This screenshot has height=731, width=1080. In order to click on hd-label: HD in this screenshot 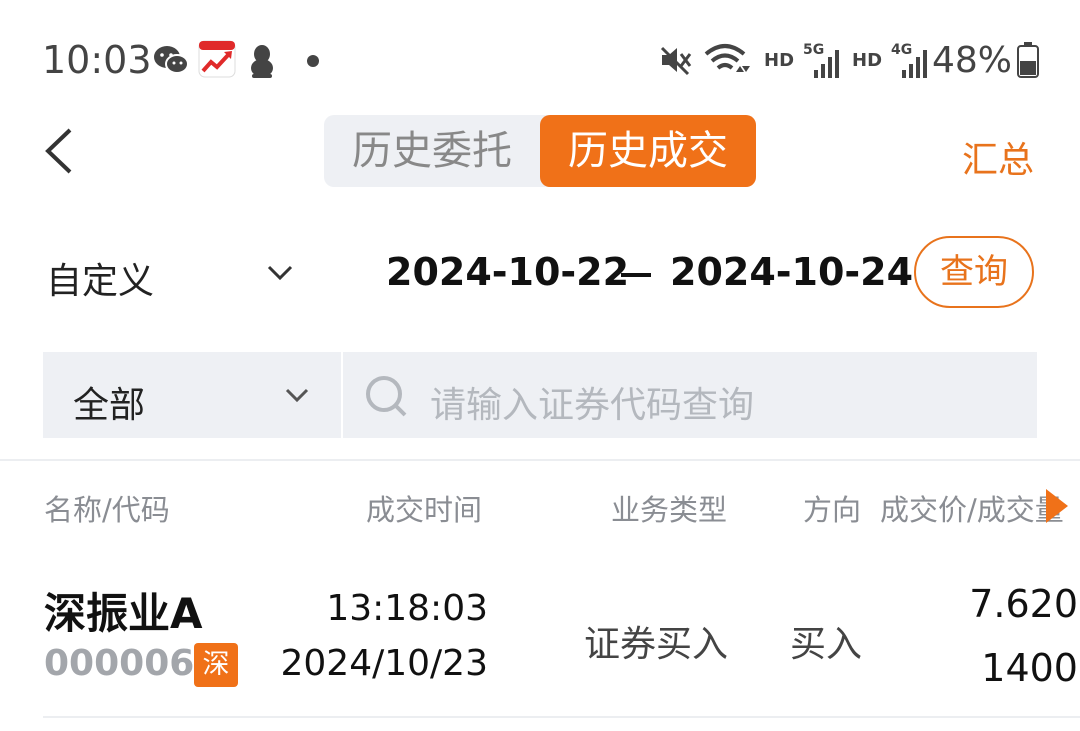, I will do `click(779, 60)`.